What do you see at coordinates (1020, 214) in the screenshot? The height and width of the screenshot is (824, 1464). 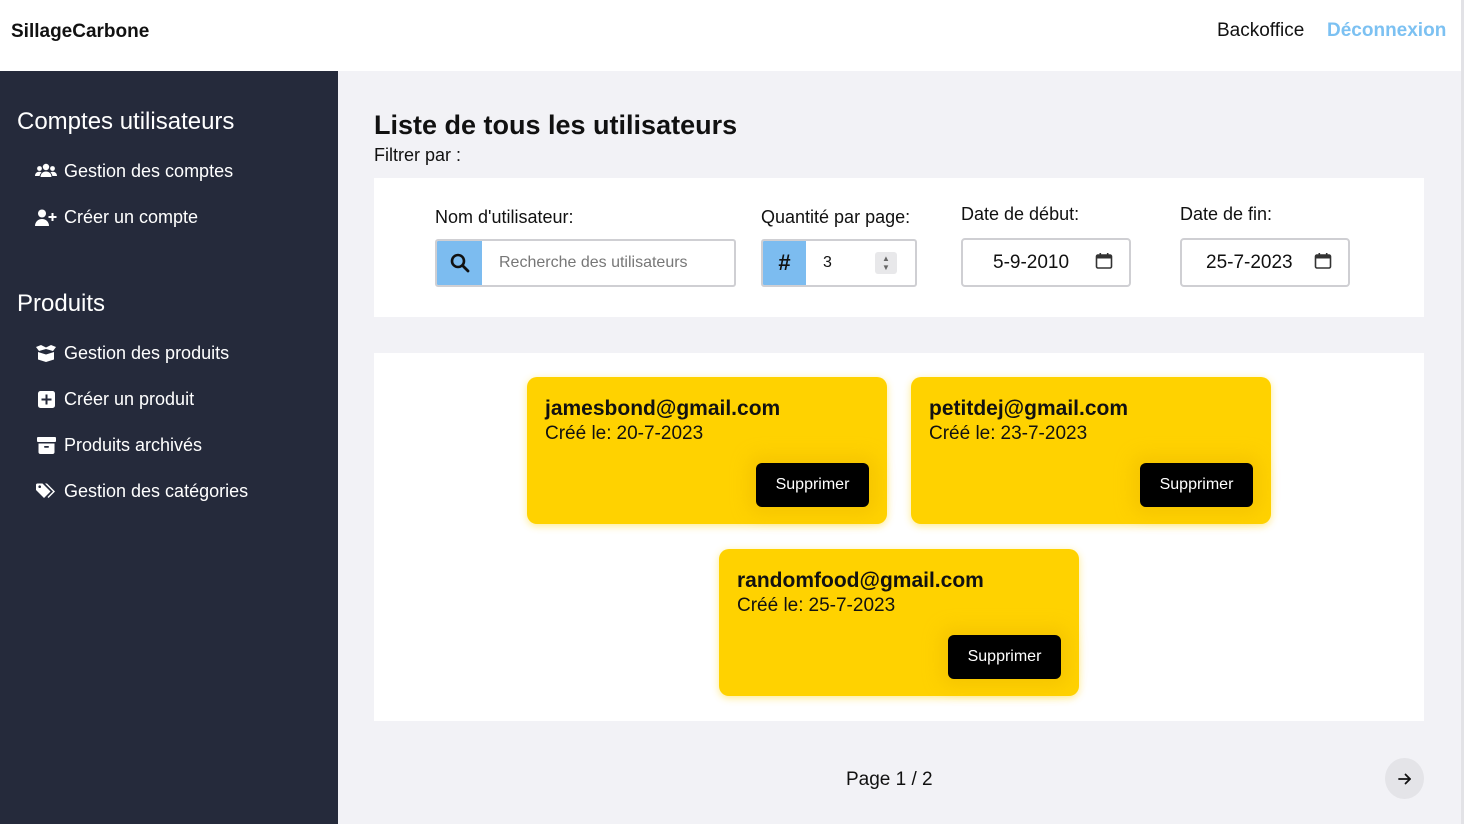 I see `start-date-label: Date de début:` at bounding box center [1020, 214].